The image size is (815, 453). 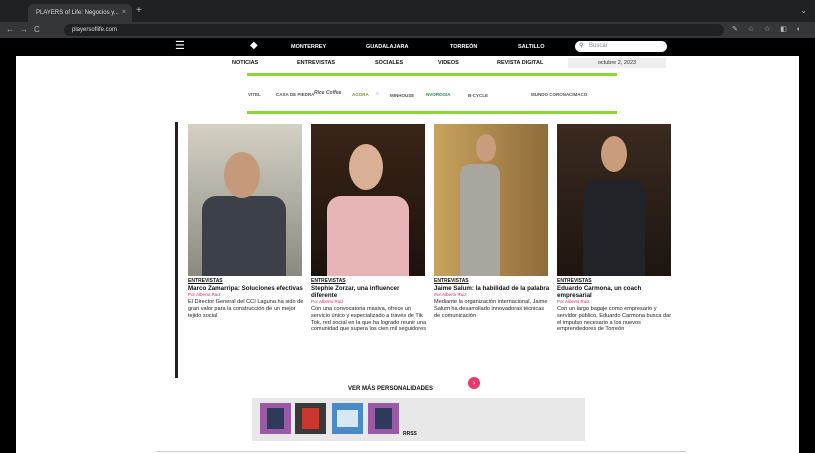 I want to click on forward-icon: →, so click(x=24, y=30).